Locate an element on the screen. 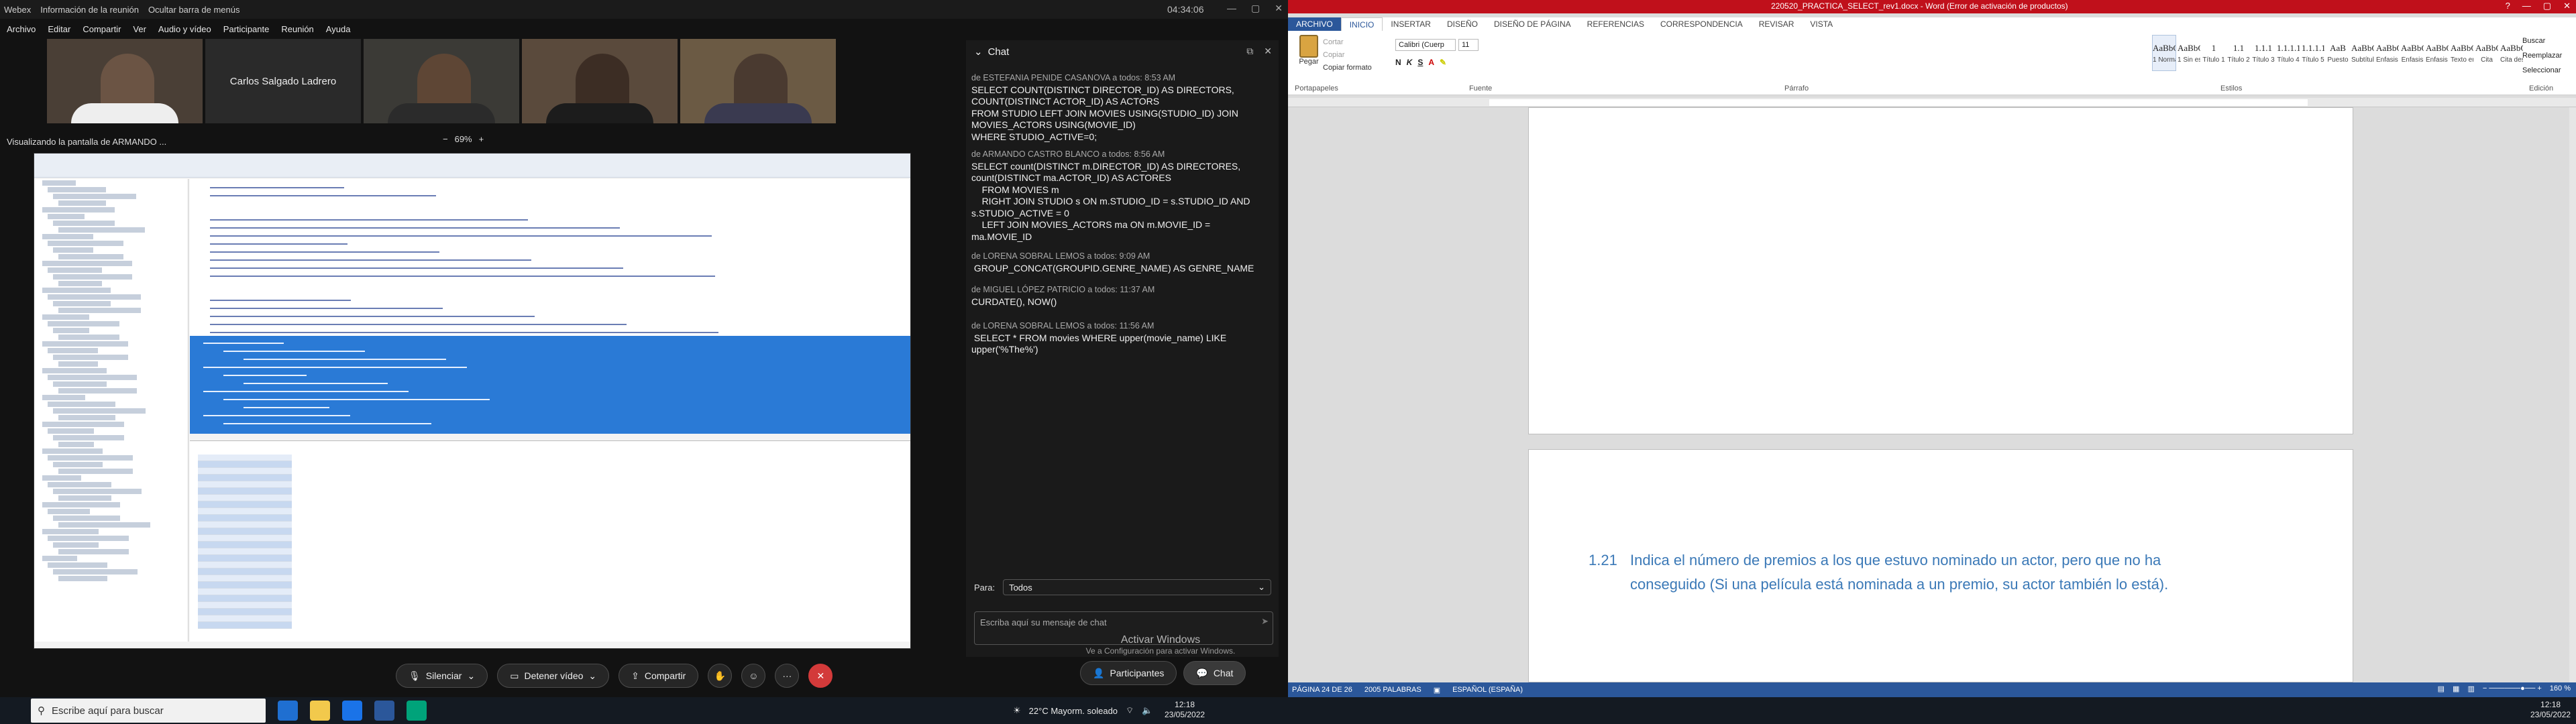 The width and height of the screenshot is (2576, 724). format-painter-button: Copiar formato is located at coordinates (1347, 68).